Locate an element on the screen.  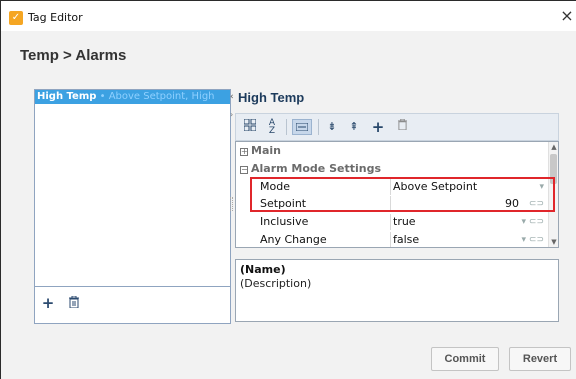
description-name: (Name) is located at coordinates (263, 269).